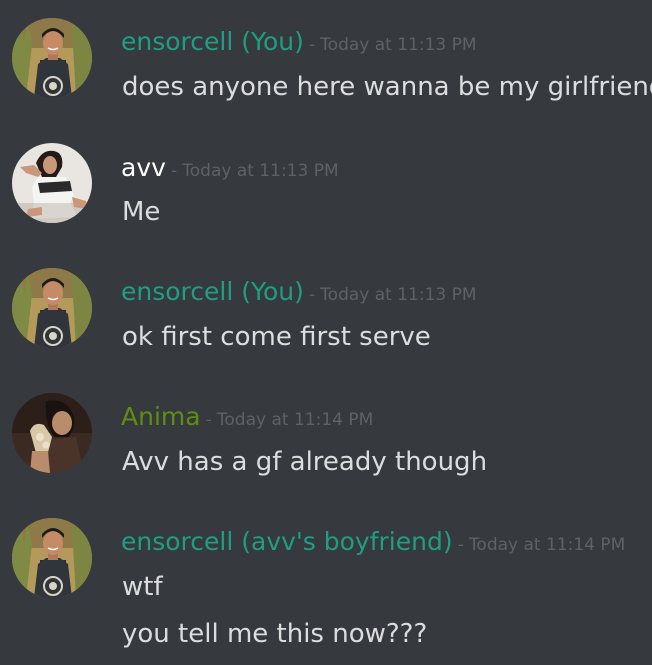  I want to click on message-text: you tell me this now???, so click(275, 634).